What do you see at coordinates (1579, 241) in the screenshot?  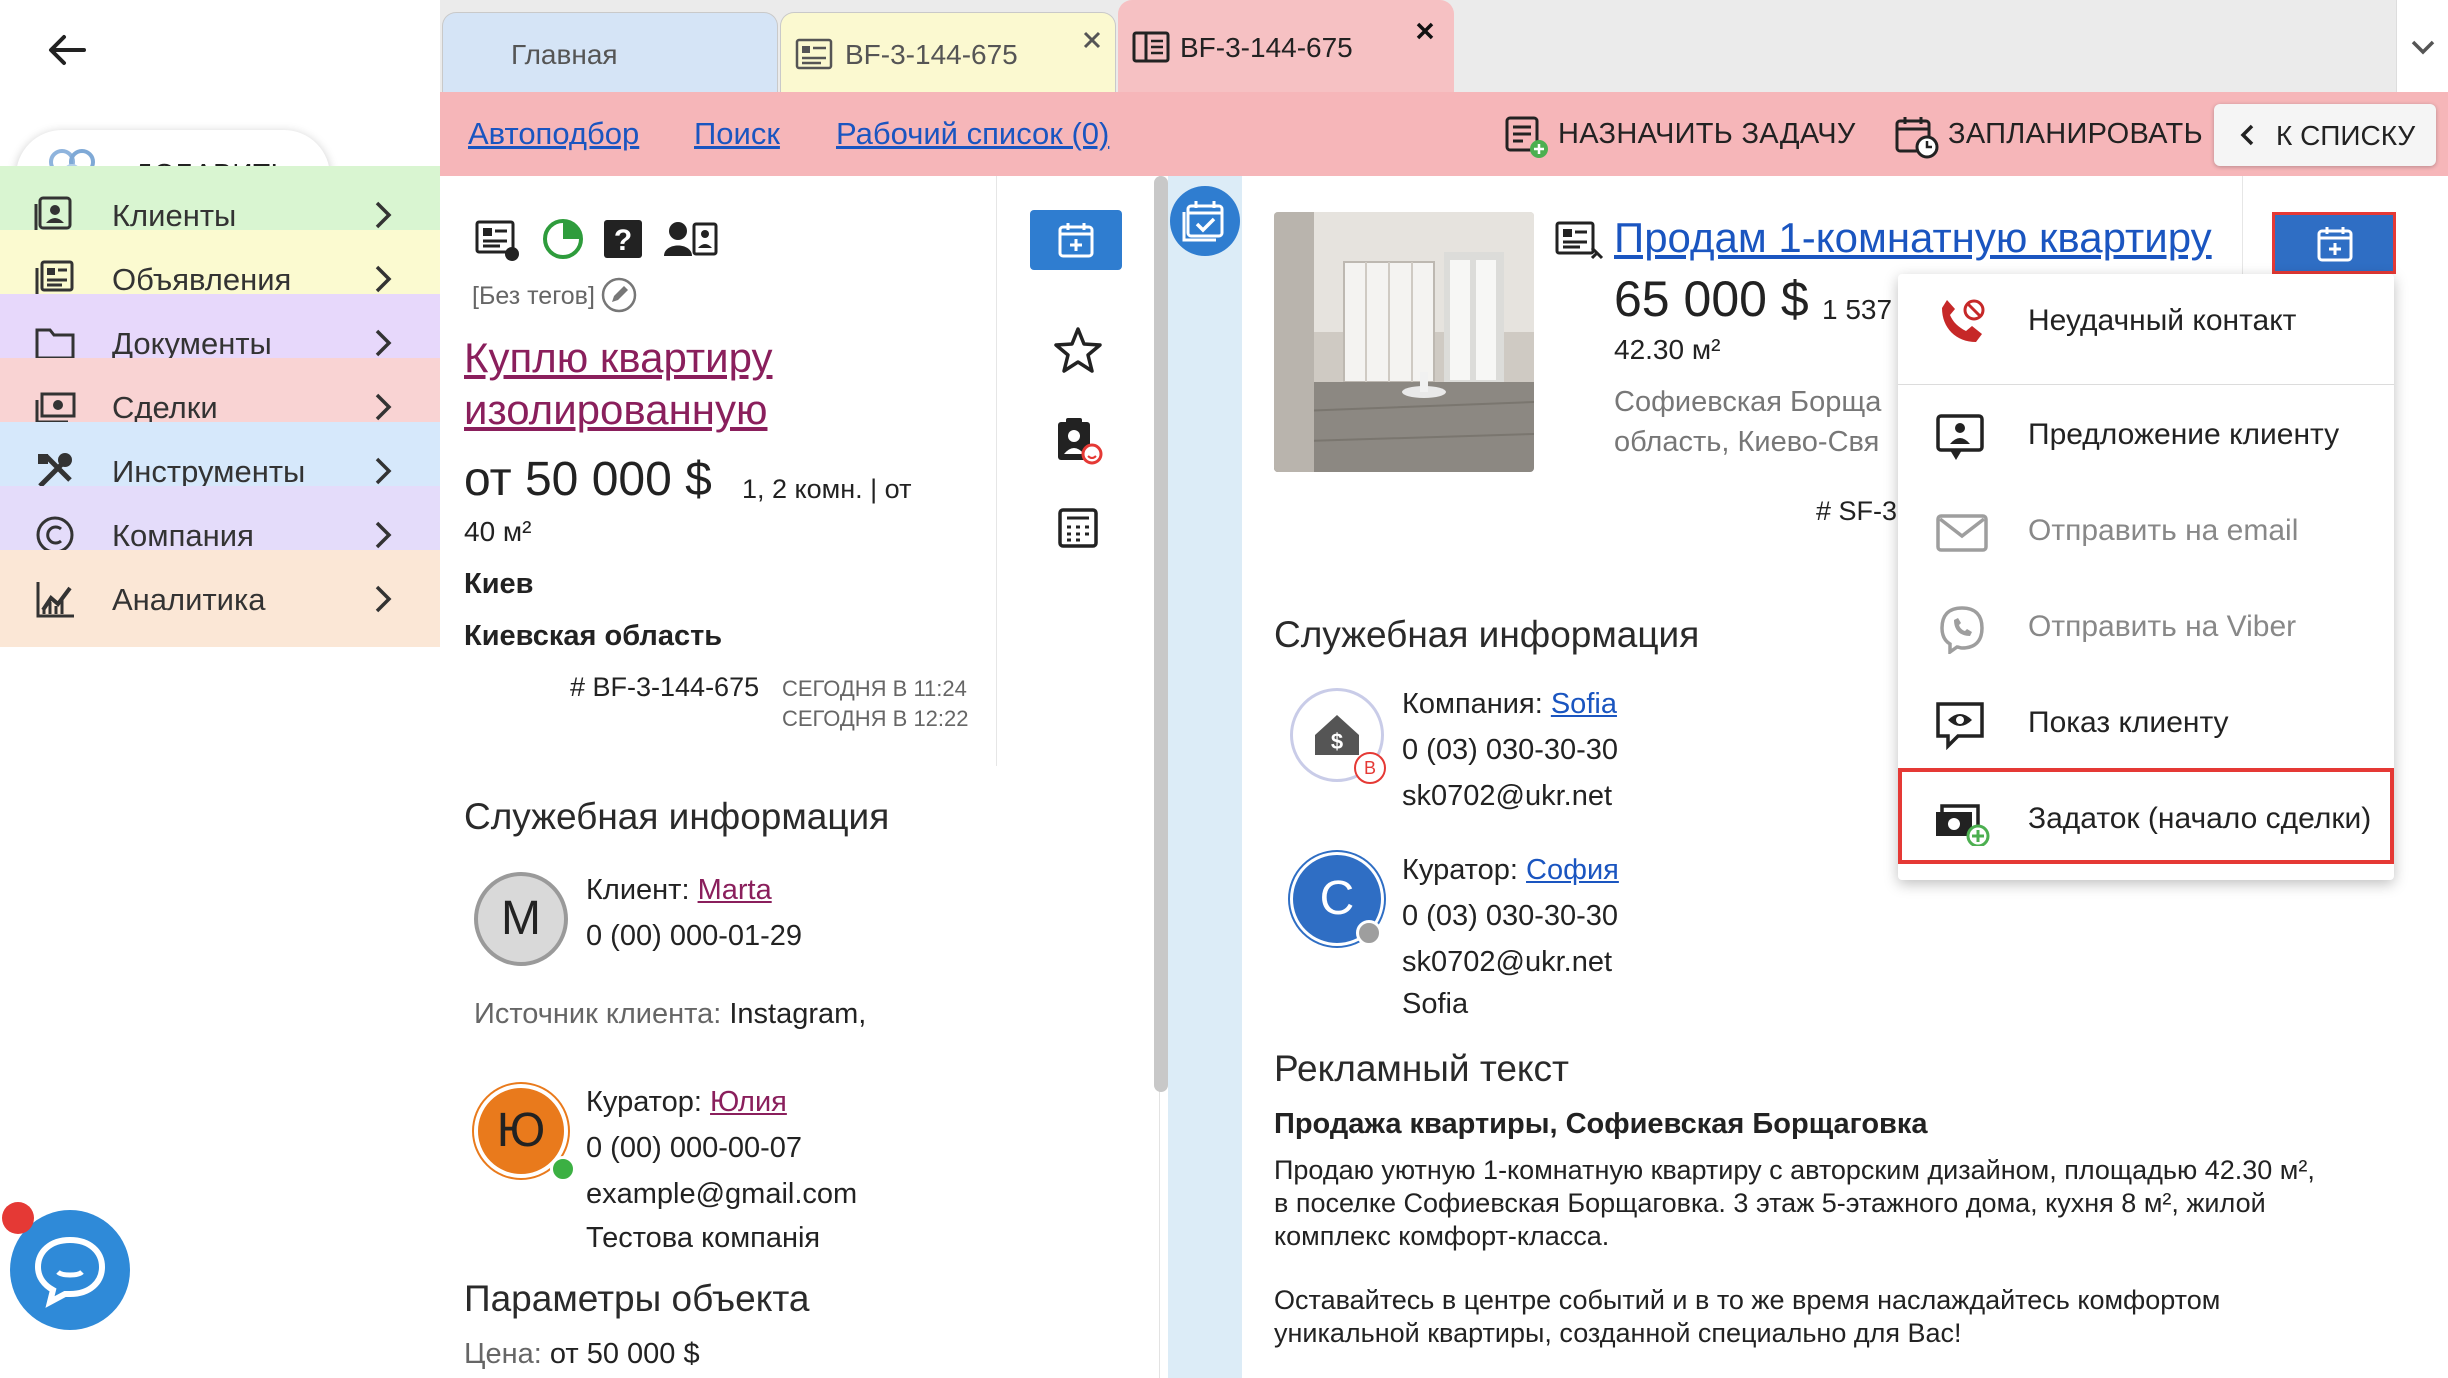 I see `listing-card-icon` at bounding box center [1579, 241].